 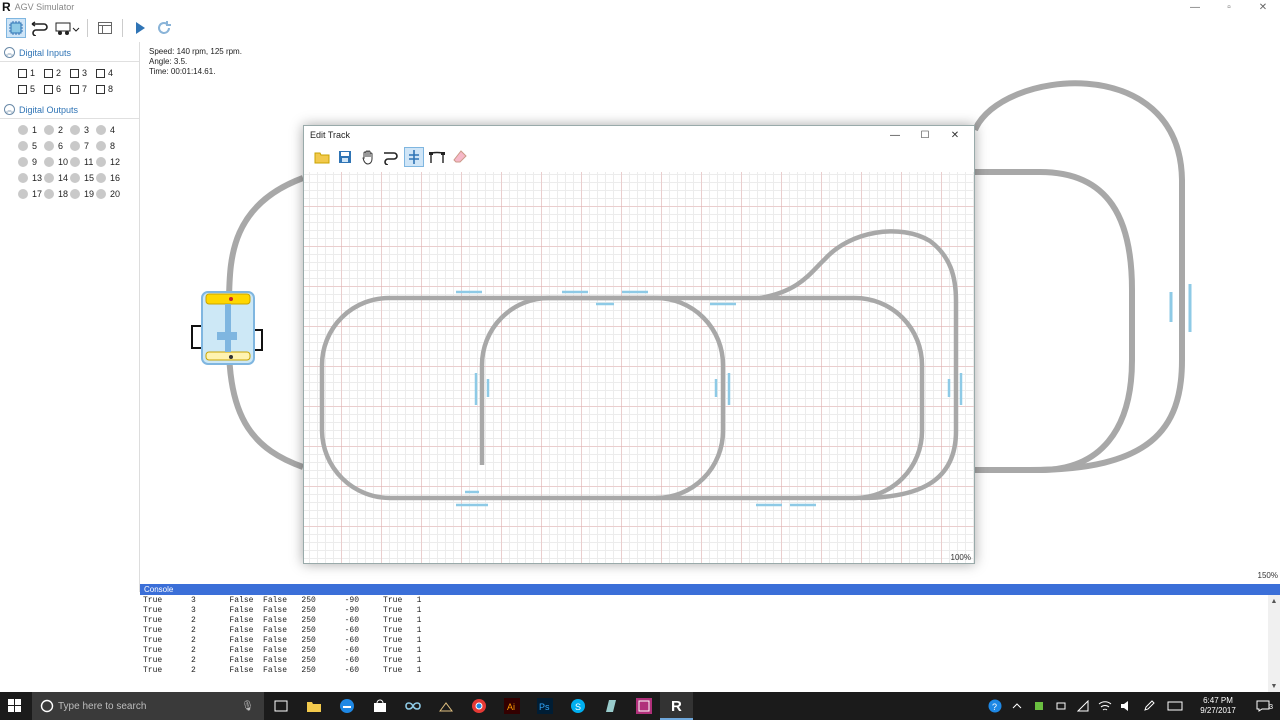 What do you see at coordinates (345, 157) in the screenshot?
I see `save-track-button` at bounding box center [345, 157].